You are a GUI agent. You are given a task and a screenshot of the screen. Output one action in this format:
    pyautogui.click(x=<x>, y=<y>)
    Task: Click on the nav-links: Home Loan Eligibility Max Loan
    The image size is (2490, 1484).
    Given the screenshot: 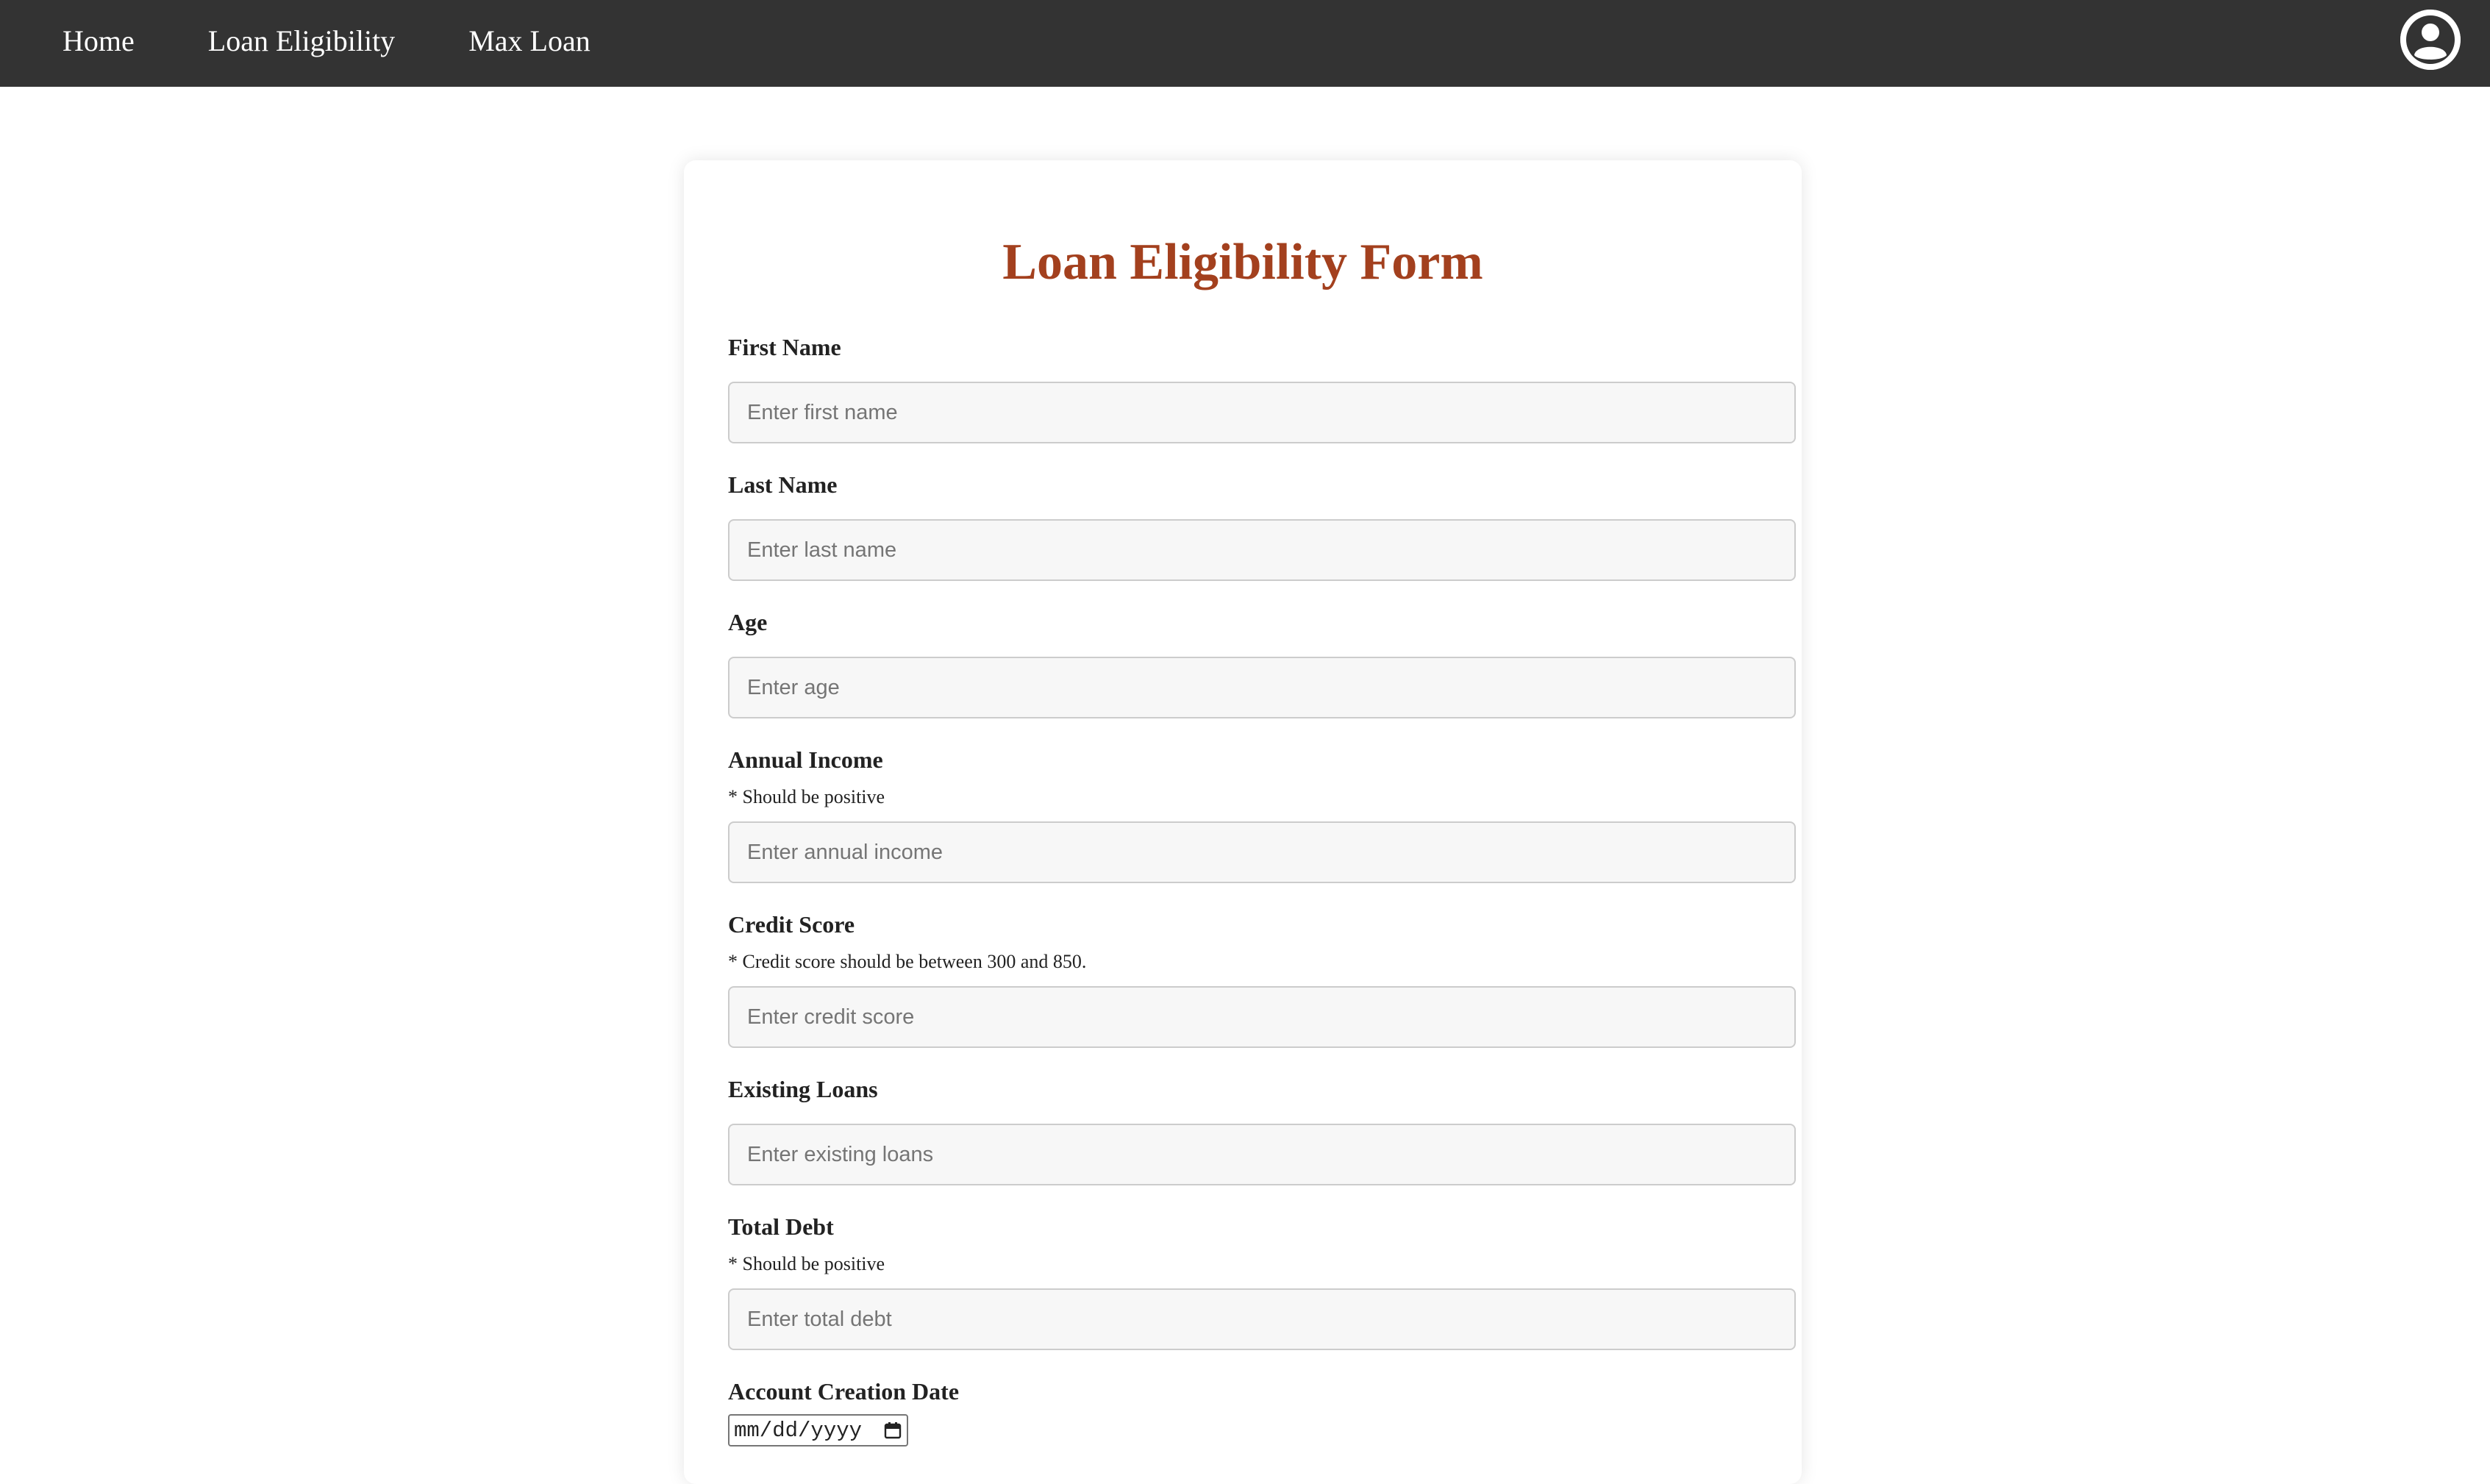 What is the action you would take?
    pyautogui.click(x=363, y=40)
    